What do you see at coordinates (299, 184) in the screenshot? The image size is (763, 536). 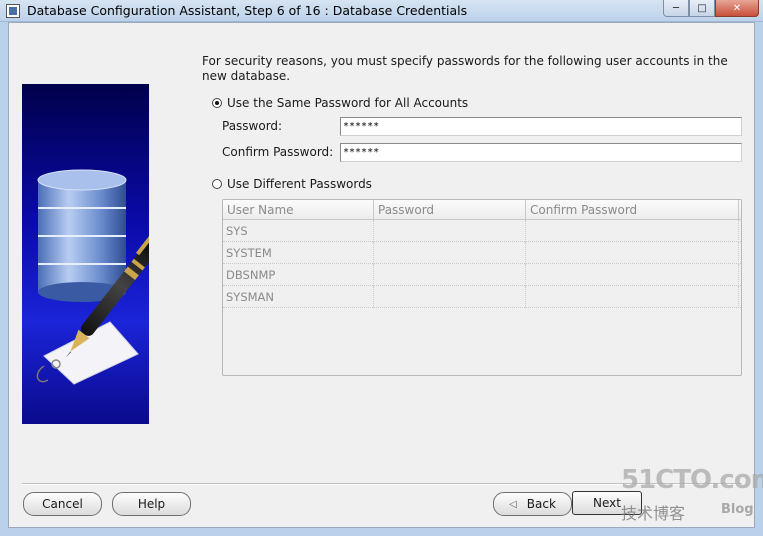 I see `different-passwords-label: Use Different Passwords` at bounding box center [299, 184].